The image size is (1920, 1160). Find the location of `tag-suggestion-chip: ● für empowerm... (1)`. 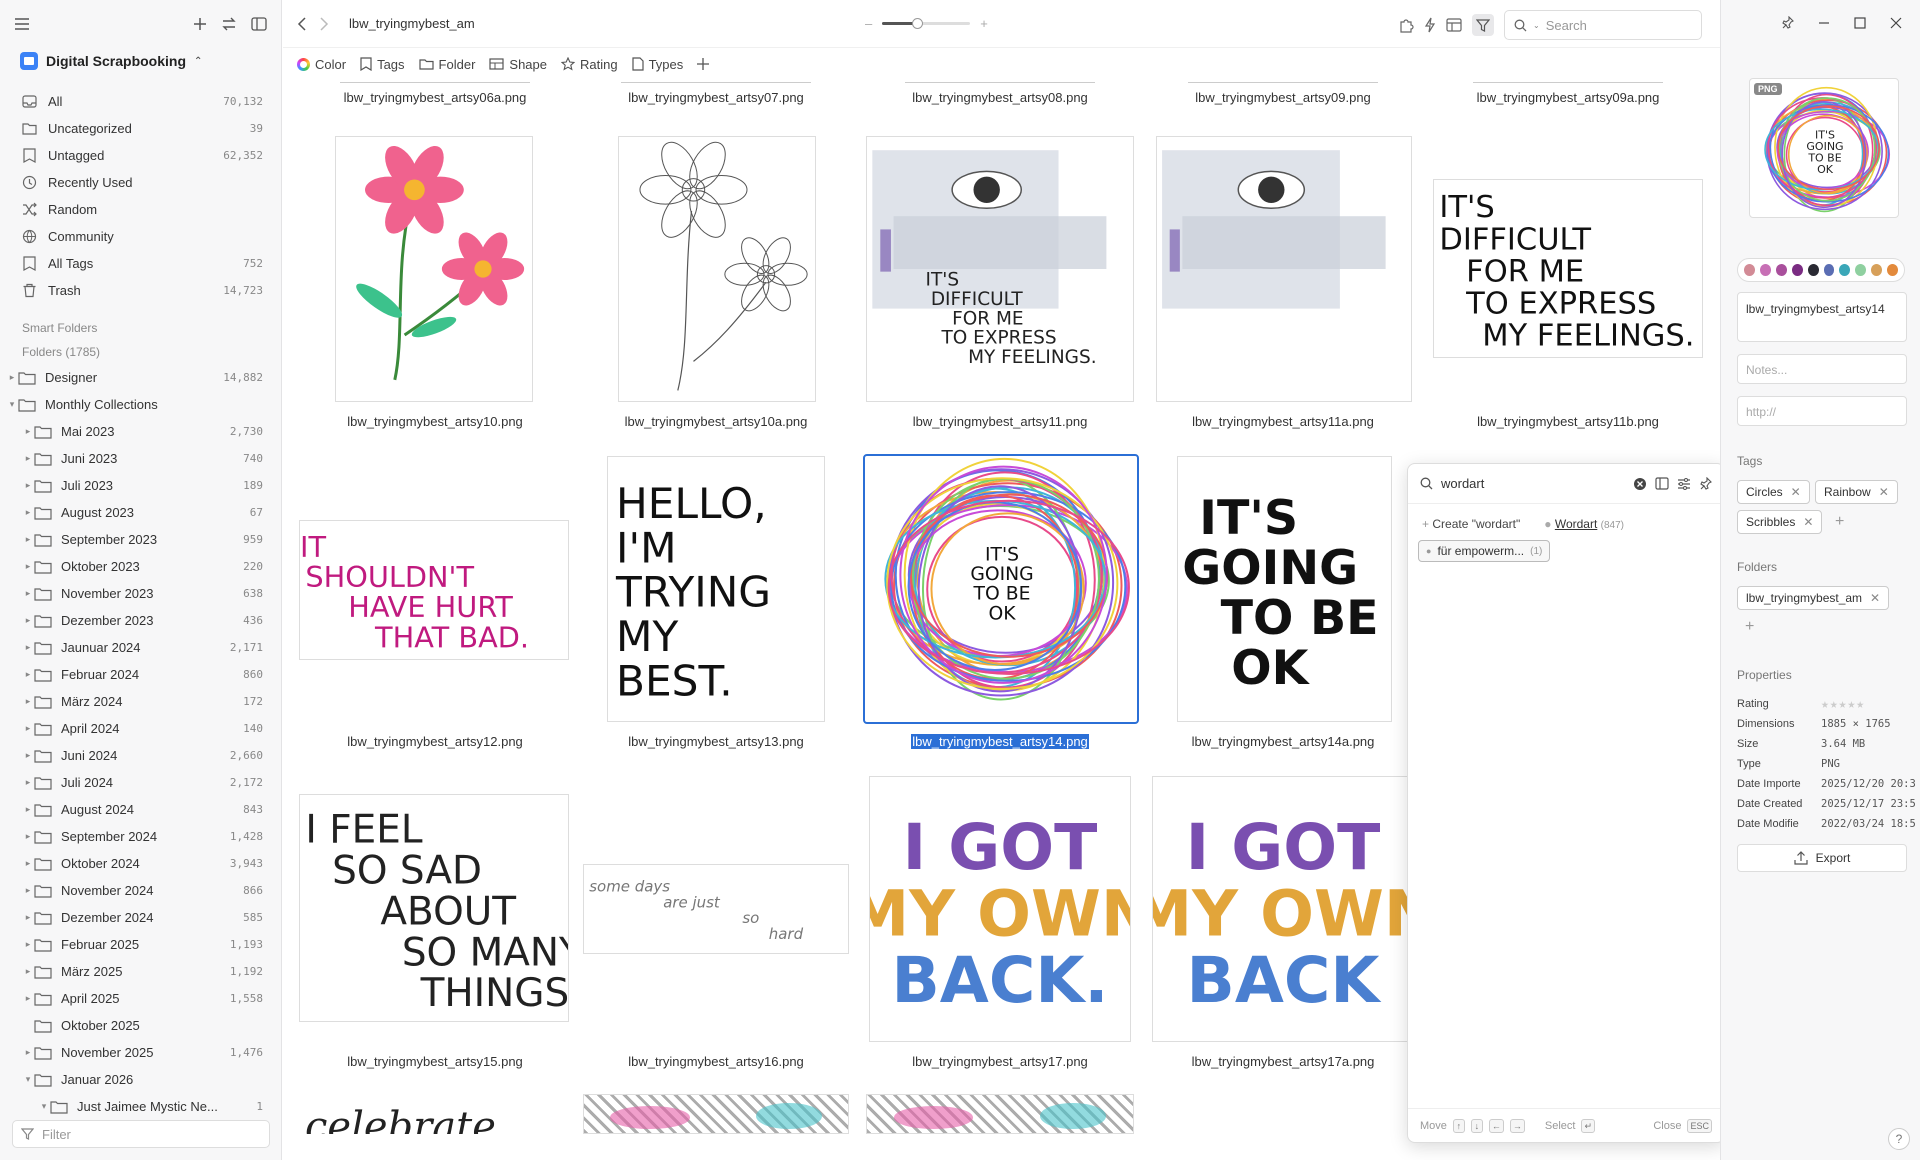

tag-suggestion-chip: ● für empowerm... (1) is located at coordinates (1484, 551).